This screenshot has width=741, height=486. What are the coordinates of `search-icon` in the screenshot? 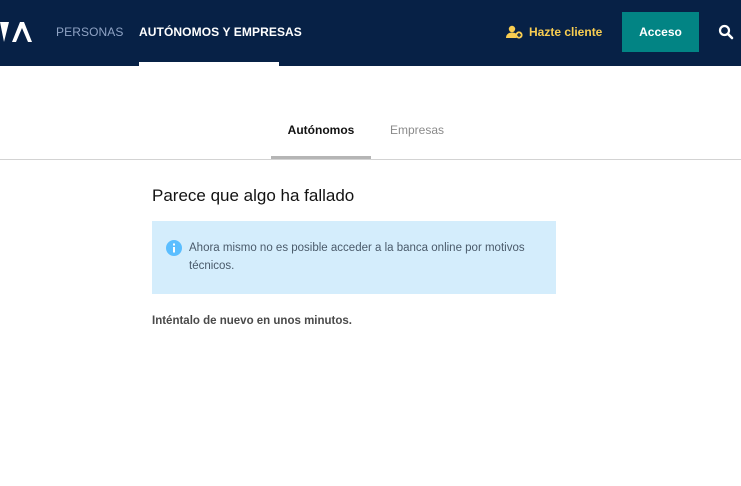 It's located at (726, 32).